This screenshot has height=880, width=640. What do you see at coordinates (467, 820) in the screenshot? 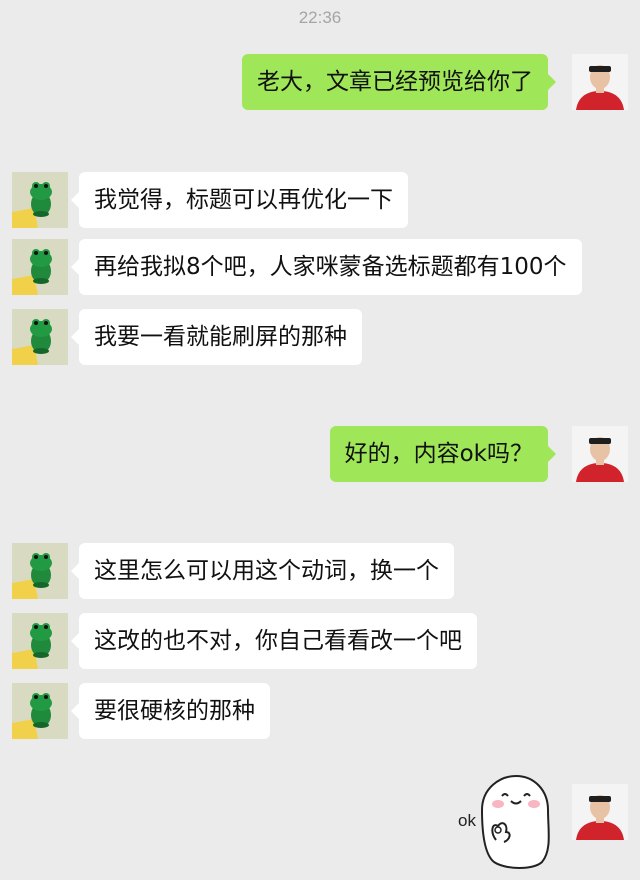
I see `sticker-ok-label: ok` at bounding box center [467, 820].